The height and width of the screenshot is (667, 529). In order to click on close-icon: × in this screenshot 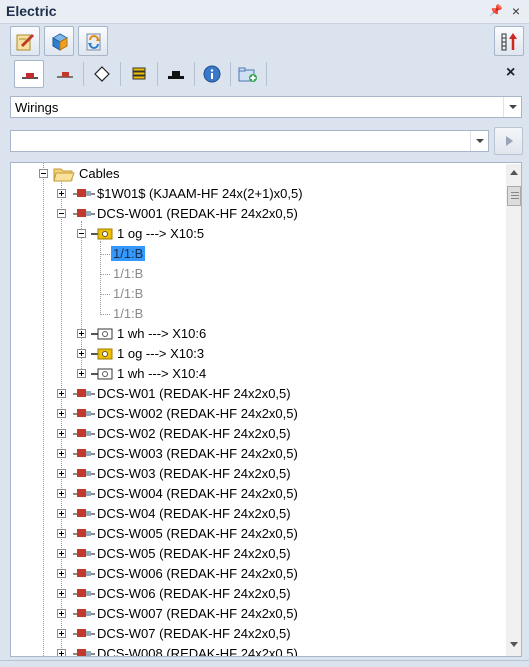, I will do `click(516, 11)`.